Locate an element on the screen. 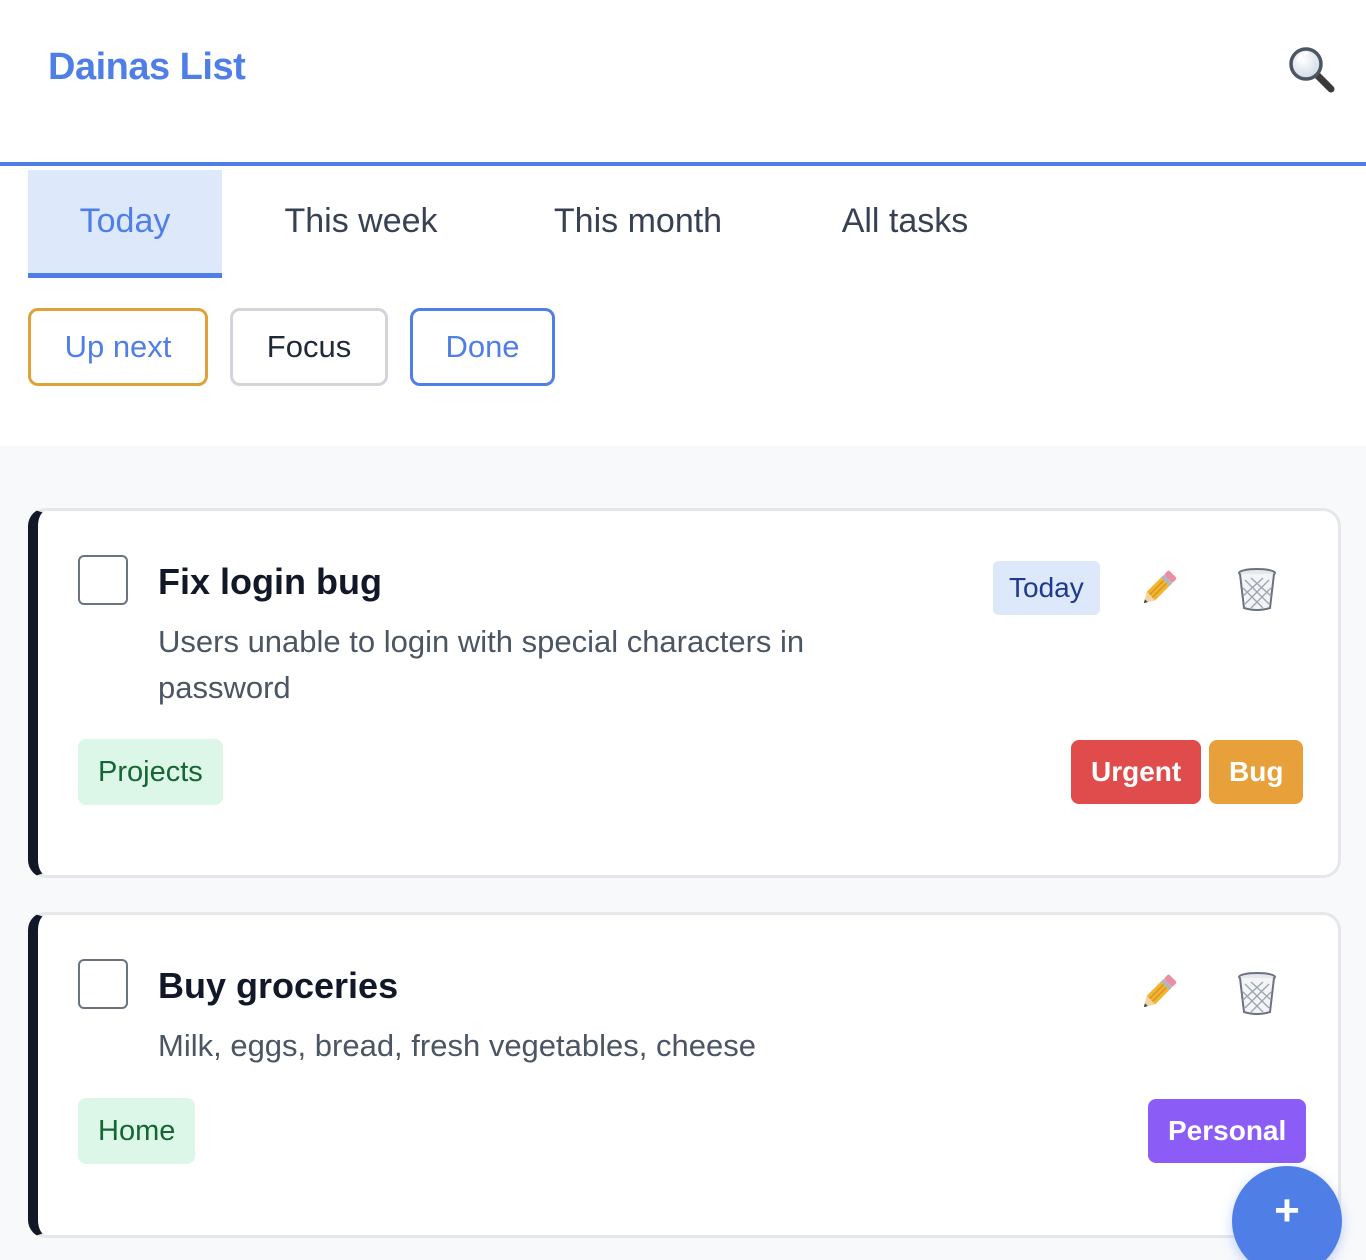 This screenshot has width=1366, height=1260. tab-this-month: This month is located at coordinates (638, 224).